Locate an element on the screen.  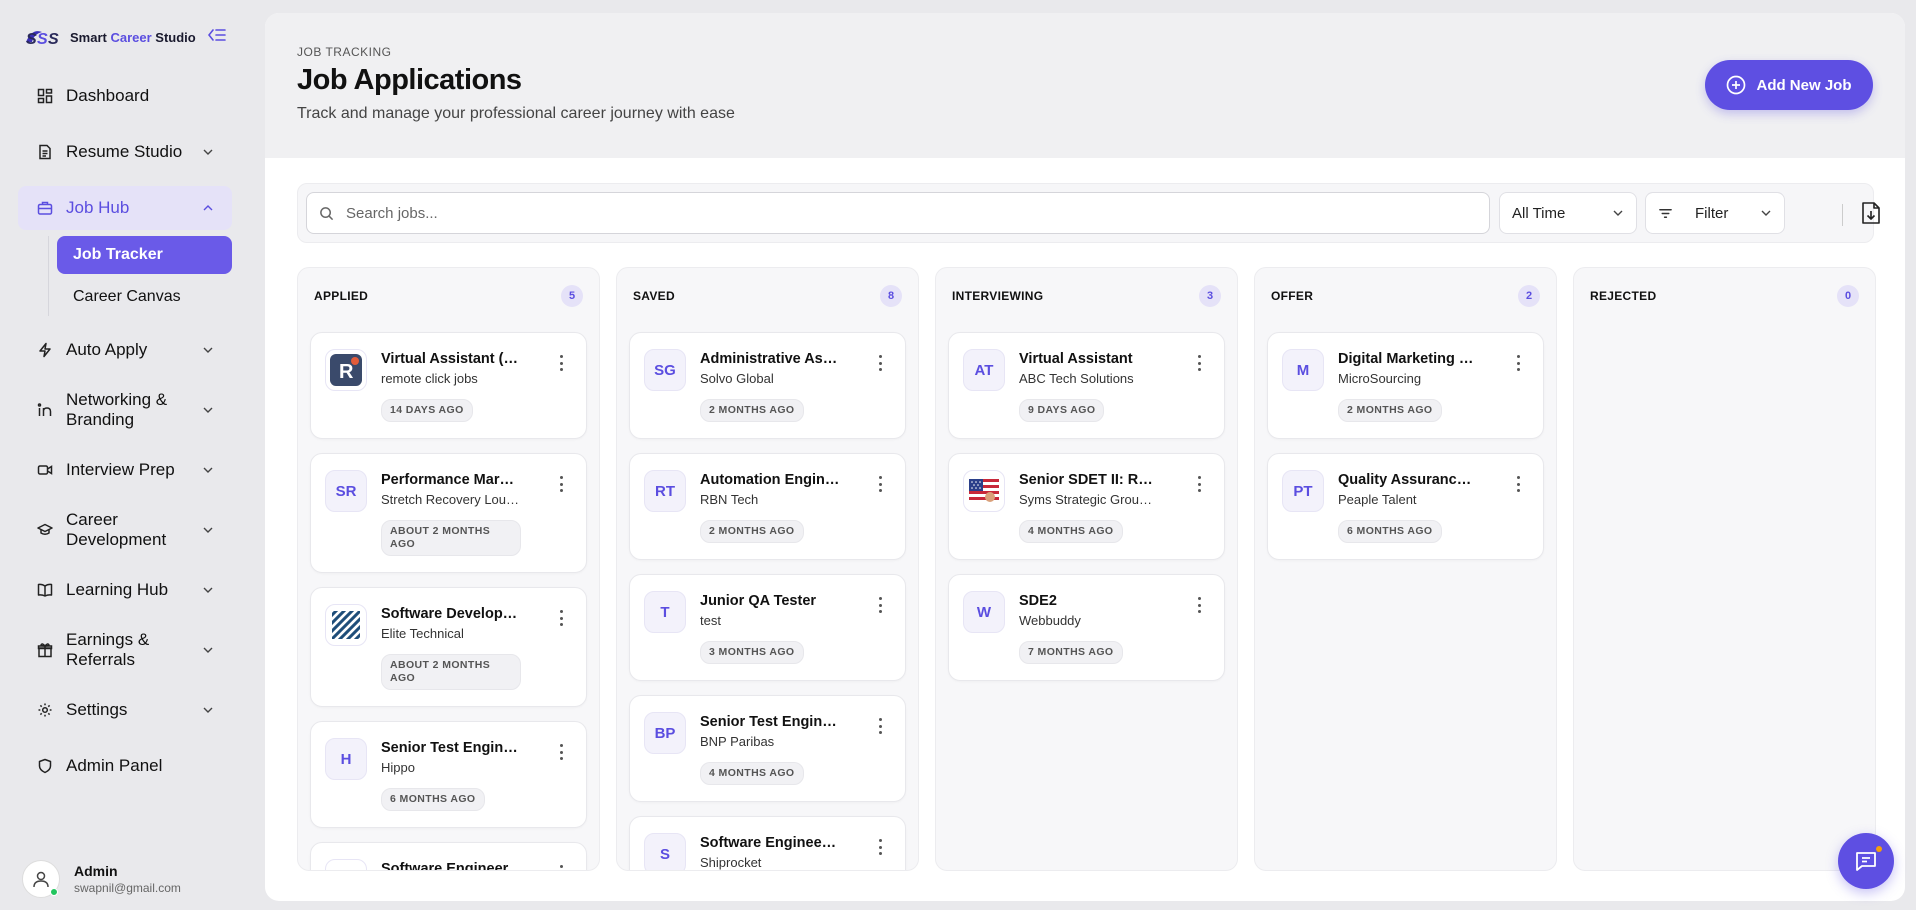
column-count-badge: 0 is located at coordinates (1848, 296).